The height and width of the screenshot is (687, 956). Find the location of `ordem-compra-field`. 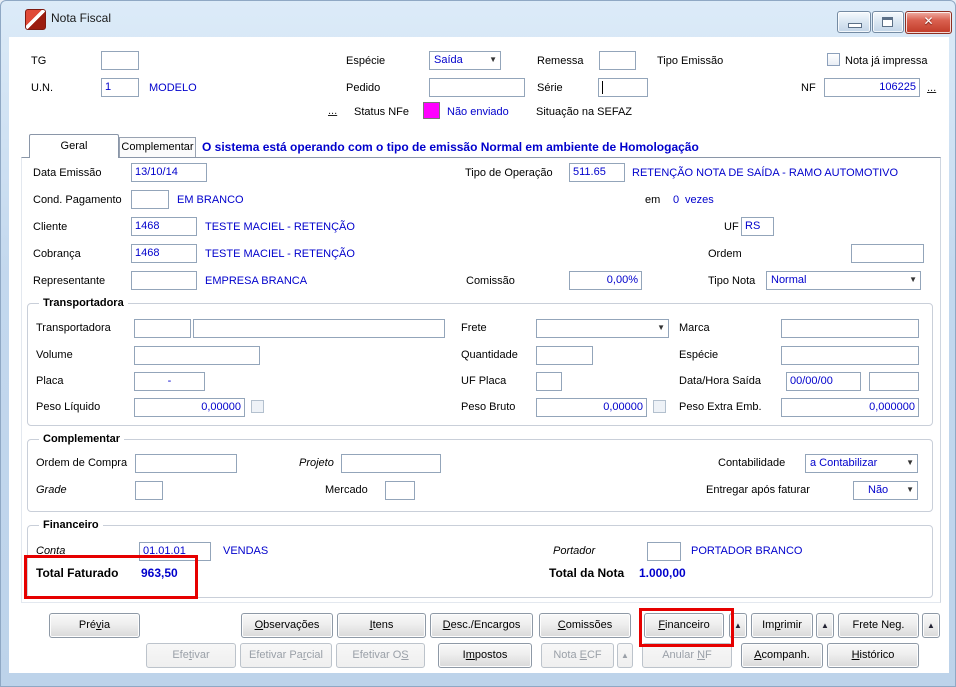

ordem-compra-field is located at coordinates (186, 463).